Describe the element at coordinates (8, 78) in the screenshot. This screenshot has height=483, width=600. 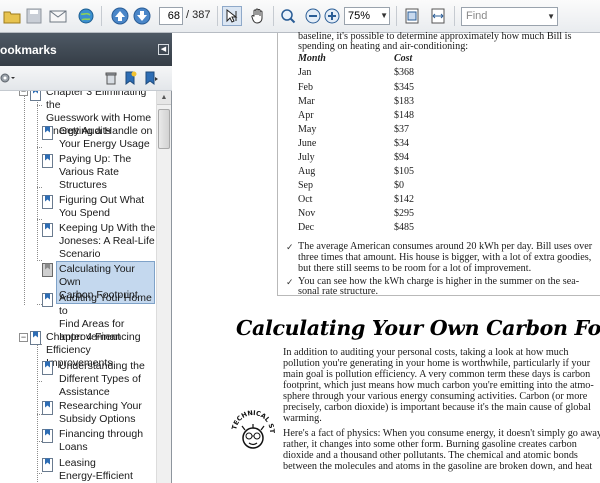
I see `options-gear-icon` at that location.